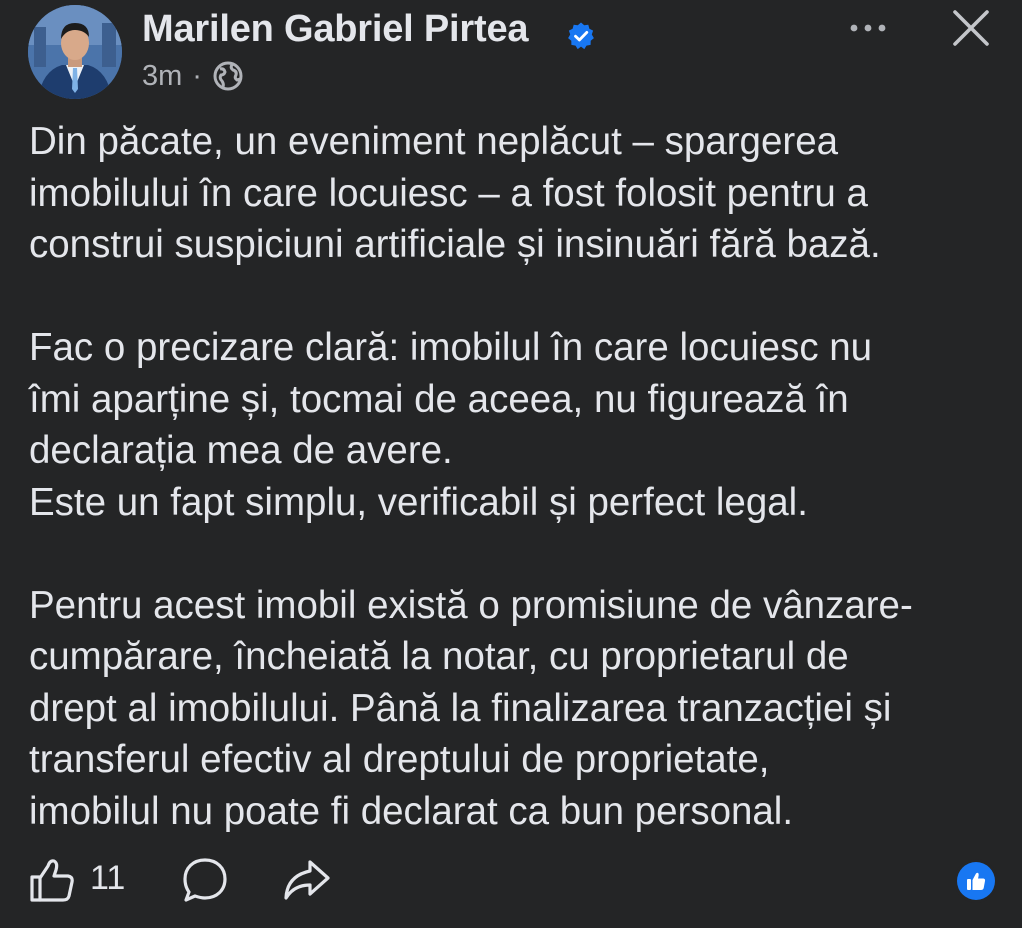 The image size is (1022, 928). Describe the element at coordinates (581, 36) in the screenshot. I see `verified-badge-icon` at that location.